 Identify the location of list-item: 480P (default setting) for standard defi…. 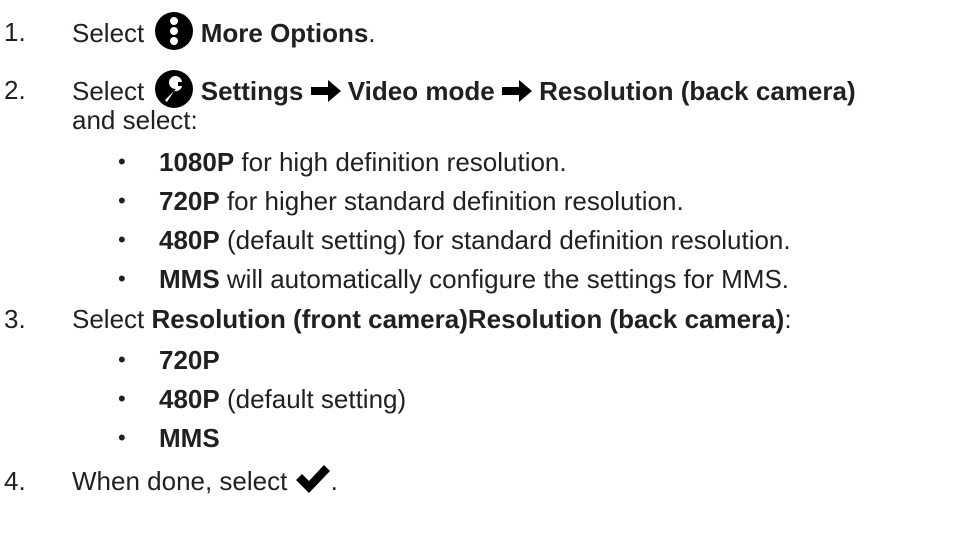
(475, 240).